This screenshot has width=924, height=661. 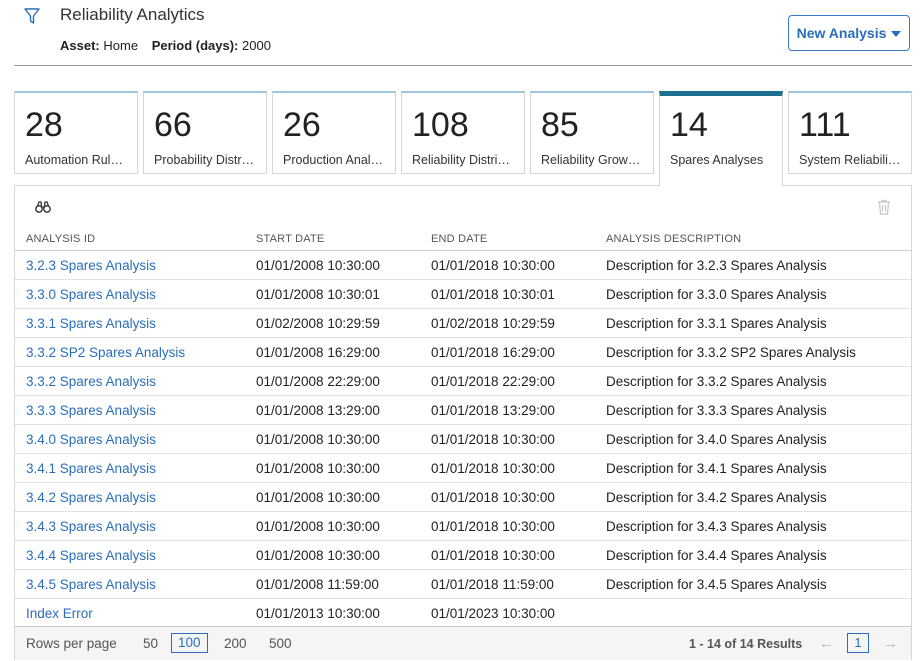 What do you see at coordinates (825, 125) in the screenshot?
I see `tile-count: 111` at bounding box center [825, 125].